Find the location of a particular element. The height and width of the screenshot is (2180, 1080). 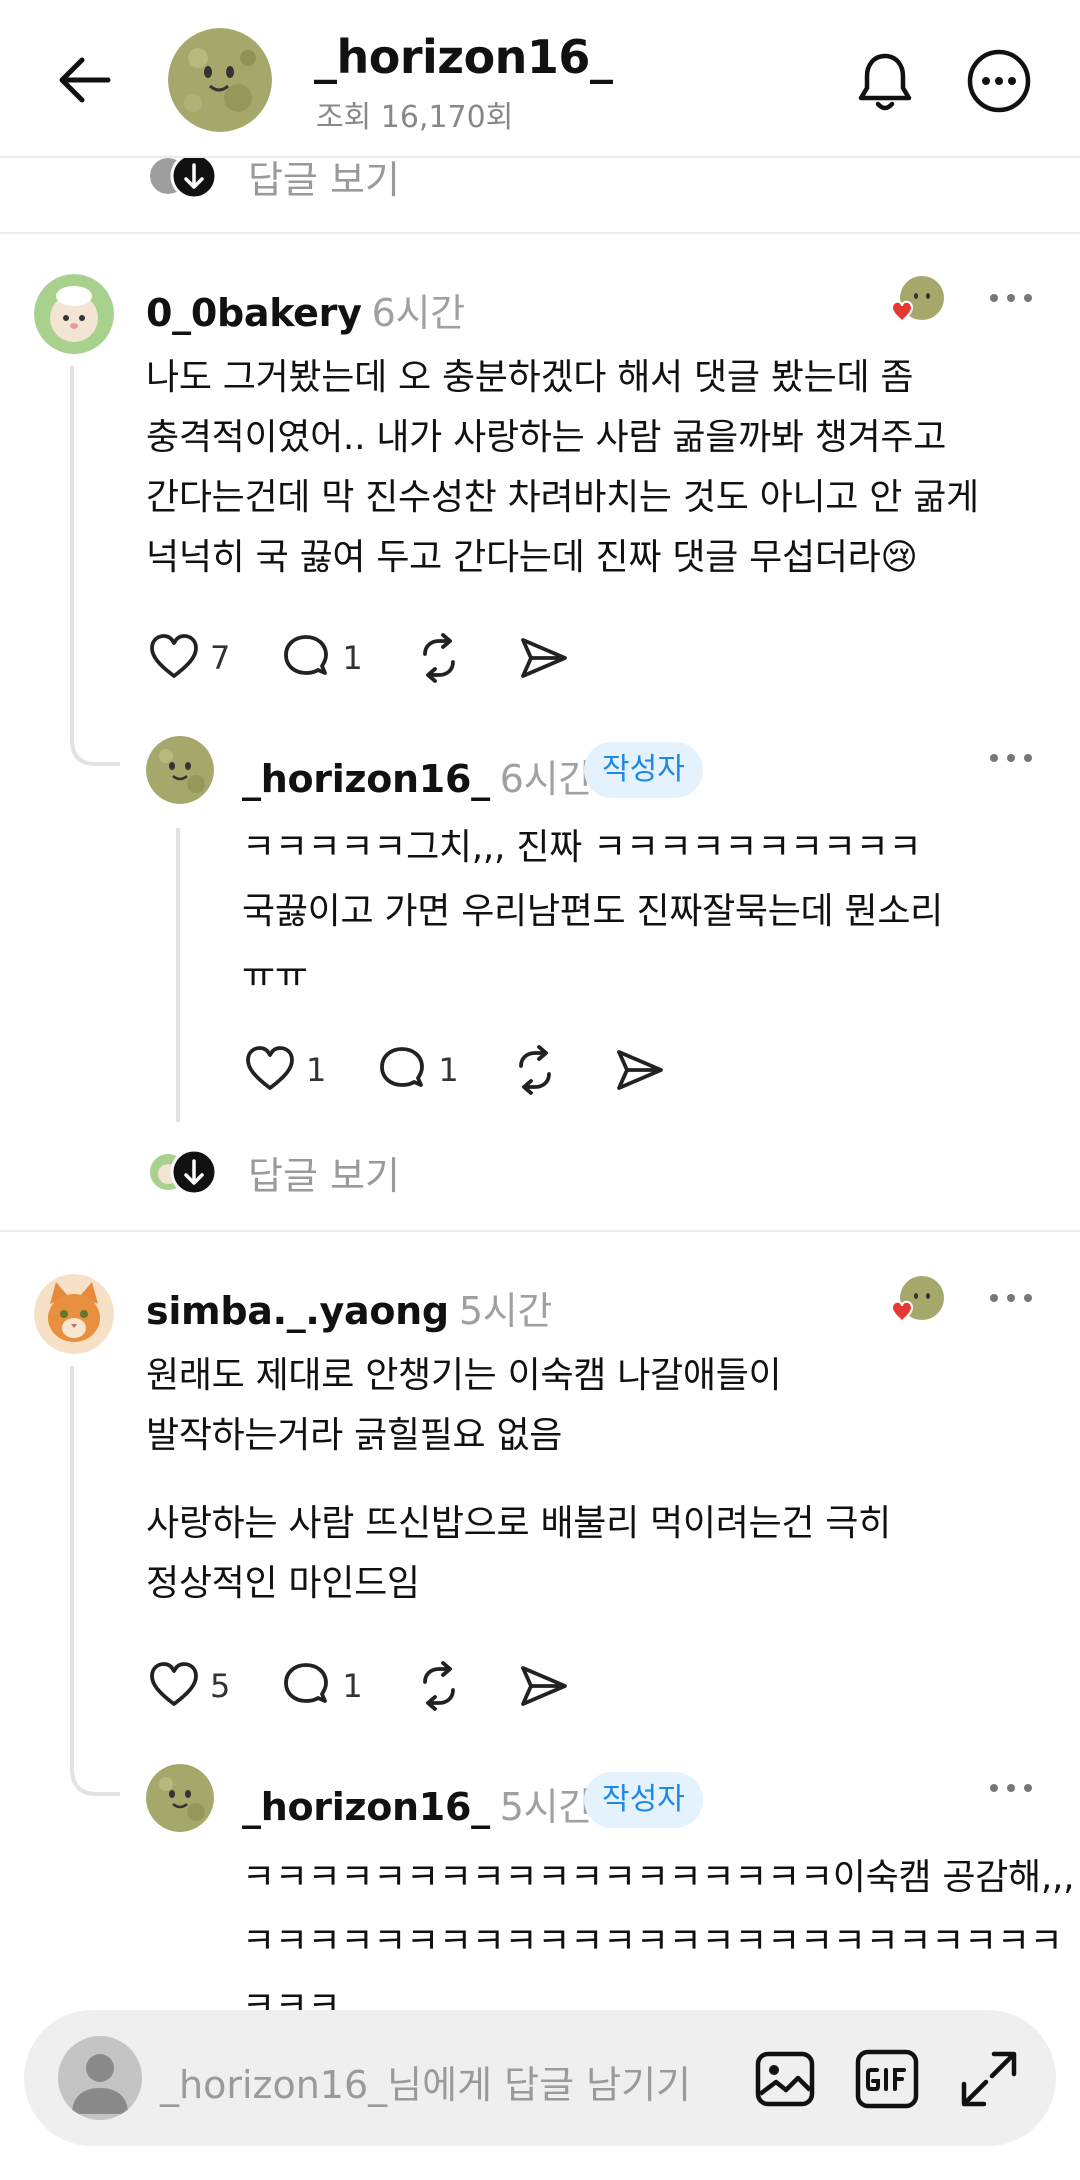

gif-icon is located at coordinates (887, 2079).